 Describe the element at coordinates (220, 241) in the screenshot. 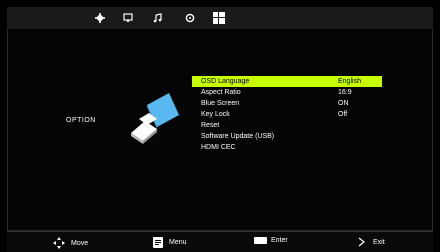

I see `hint-bar: Move Menu Enter Exit` at that location.